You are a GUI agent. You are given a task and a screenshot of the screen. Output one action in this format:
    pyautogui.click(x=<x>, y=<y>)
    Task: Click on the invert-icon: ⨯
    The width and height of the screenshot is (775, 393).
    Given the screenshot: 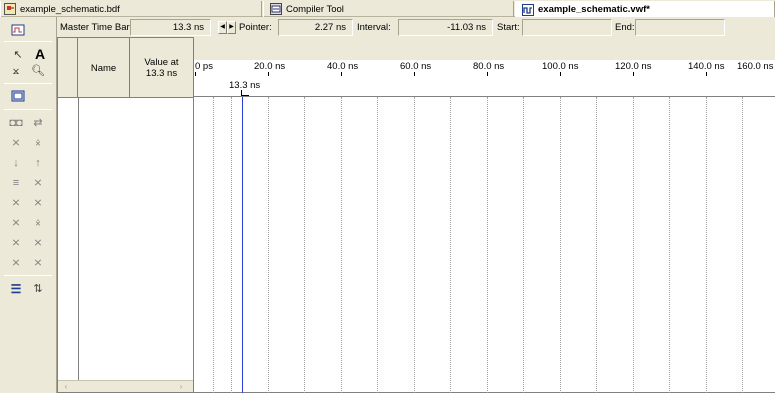 What is the action you would take?
    pyautogui.click(x=16, y=143)
    